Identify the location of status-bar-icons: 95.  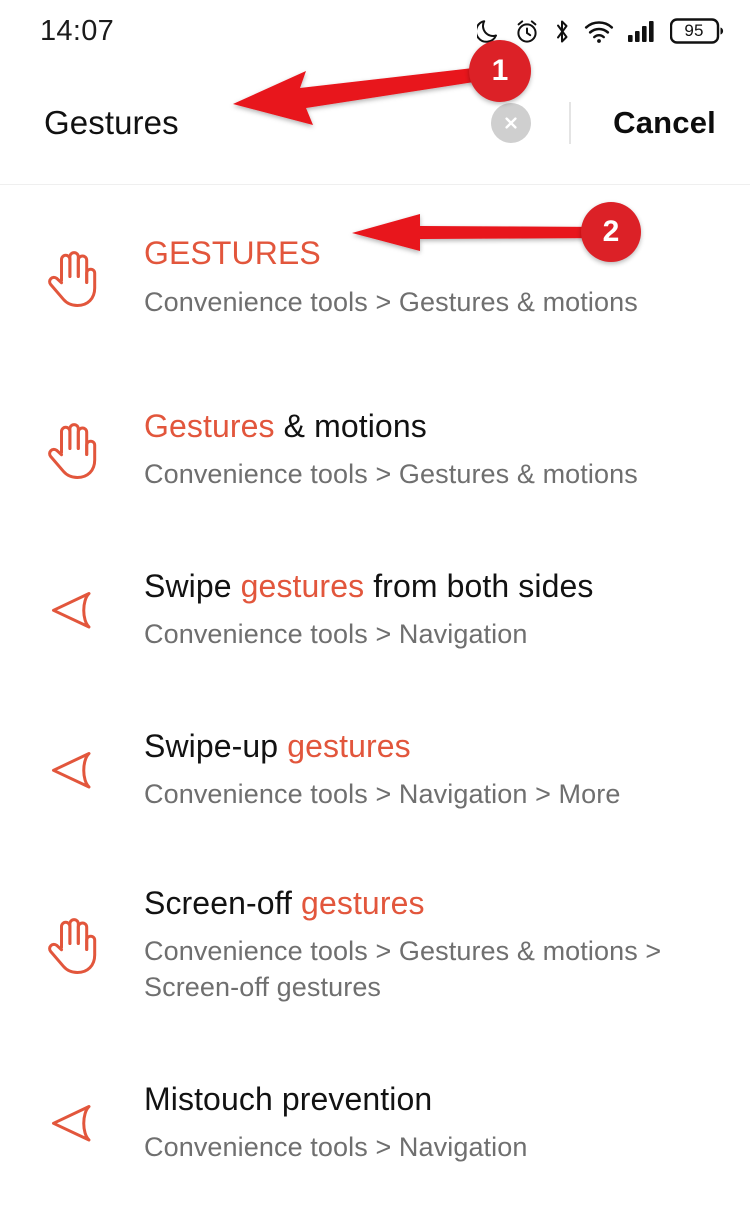
(600, 31).